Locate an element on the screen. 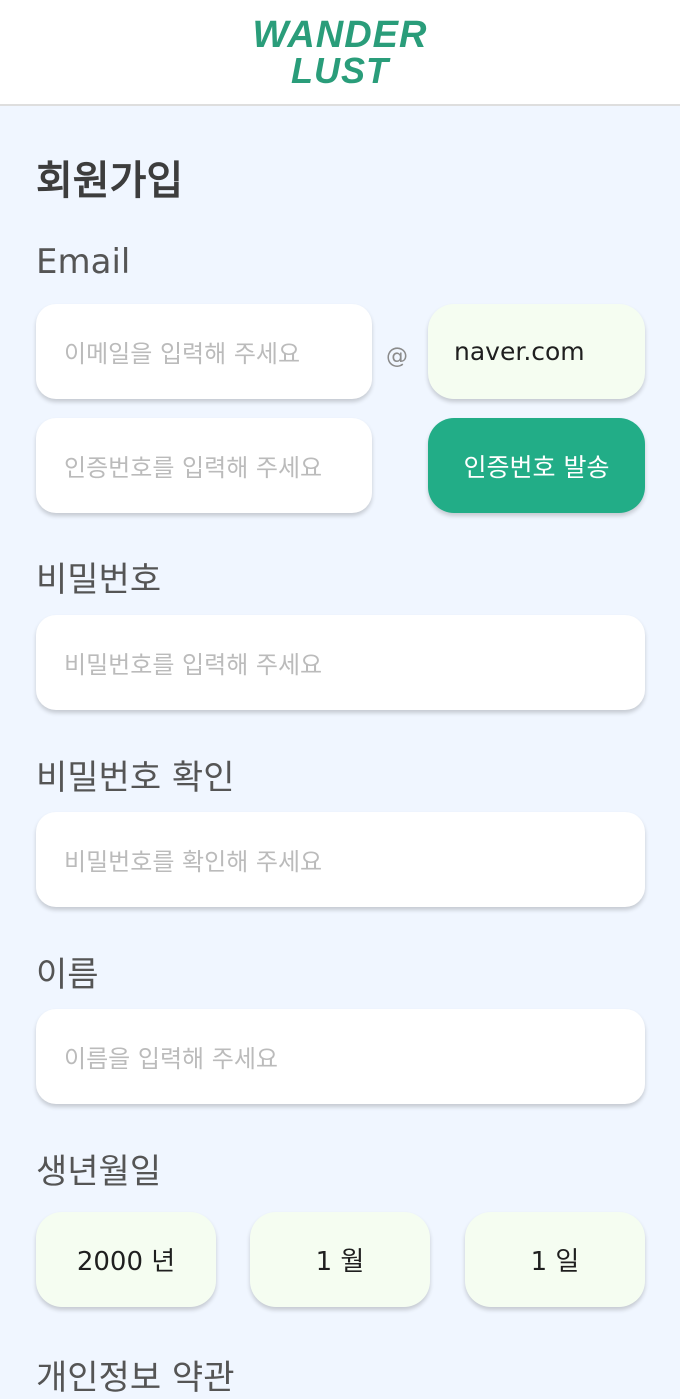 The width and height of the screenshot is (680, 1399). birthdate-label: 생년월일 is located at coordinates (99, 1172).